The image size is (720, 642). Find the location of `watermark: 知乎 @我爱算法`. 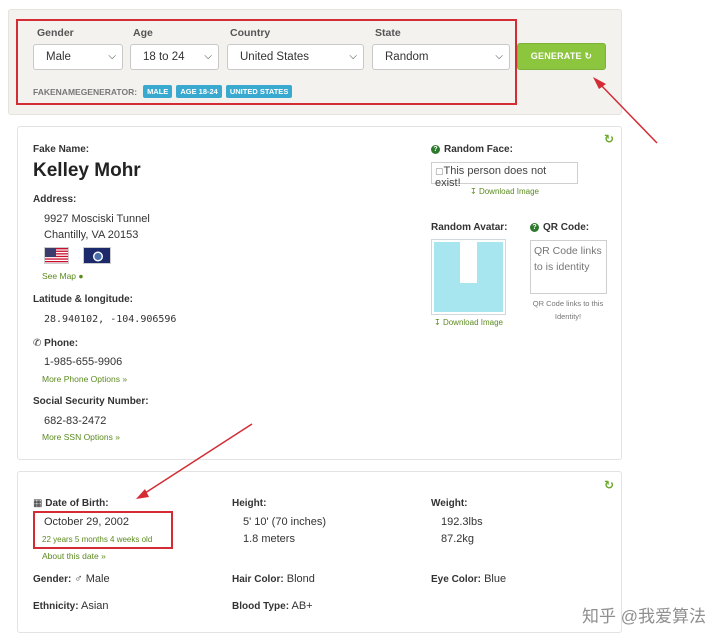

watermark: 知乎 @我爱算法 is located at coordinates (644, 616).